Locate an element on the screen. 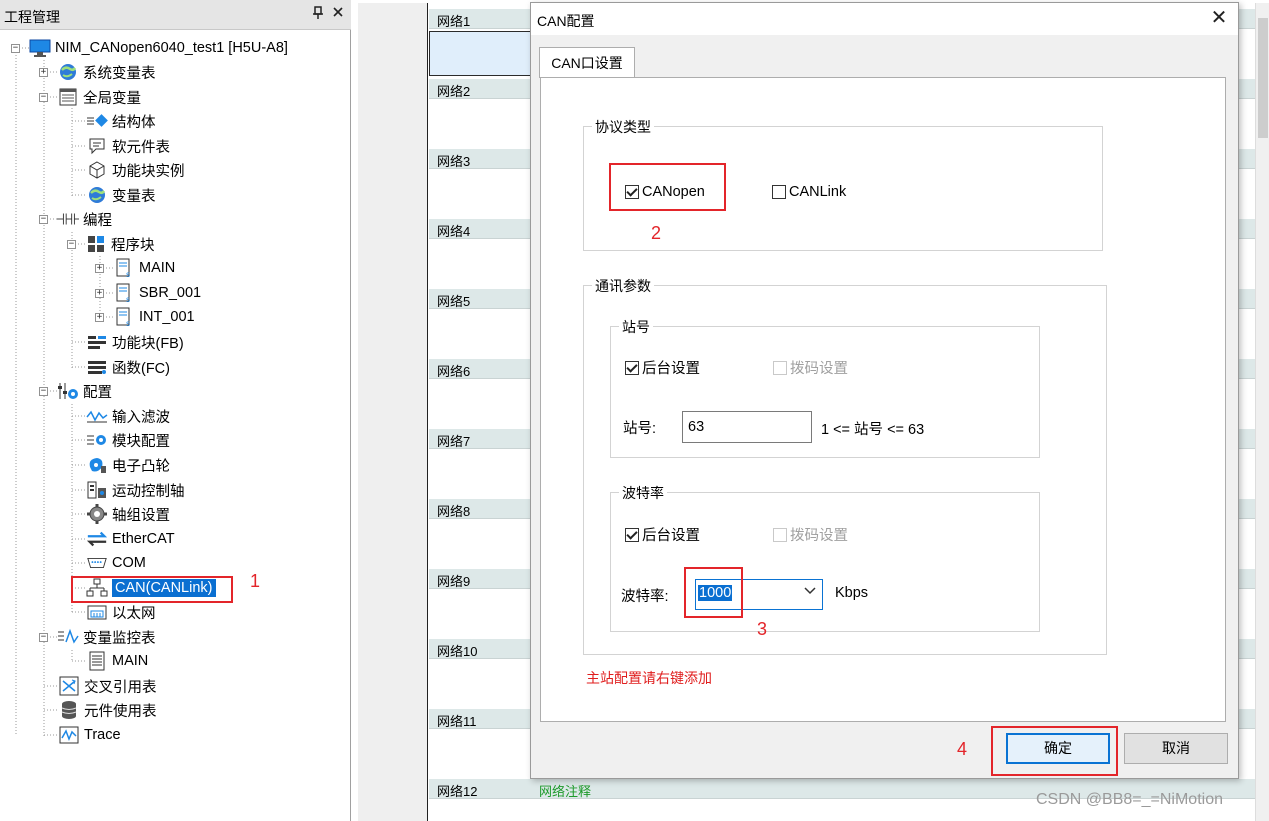  watermark: CSDN @BB8=_=NiMotion is located at coordinates (1129, 799).